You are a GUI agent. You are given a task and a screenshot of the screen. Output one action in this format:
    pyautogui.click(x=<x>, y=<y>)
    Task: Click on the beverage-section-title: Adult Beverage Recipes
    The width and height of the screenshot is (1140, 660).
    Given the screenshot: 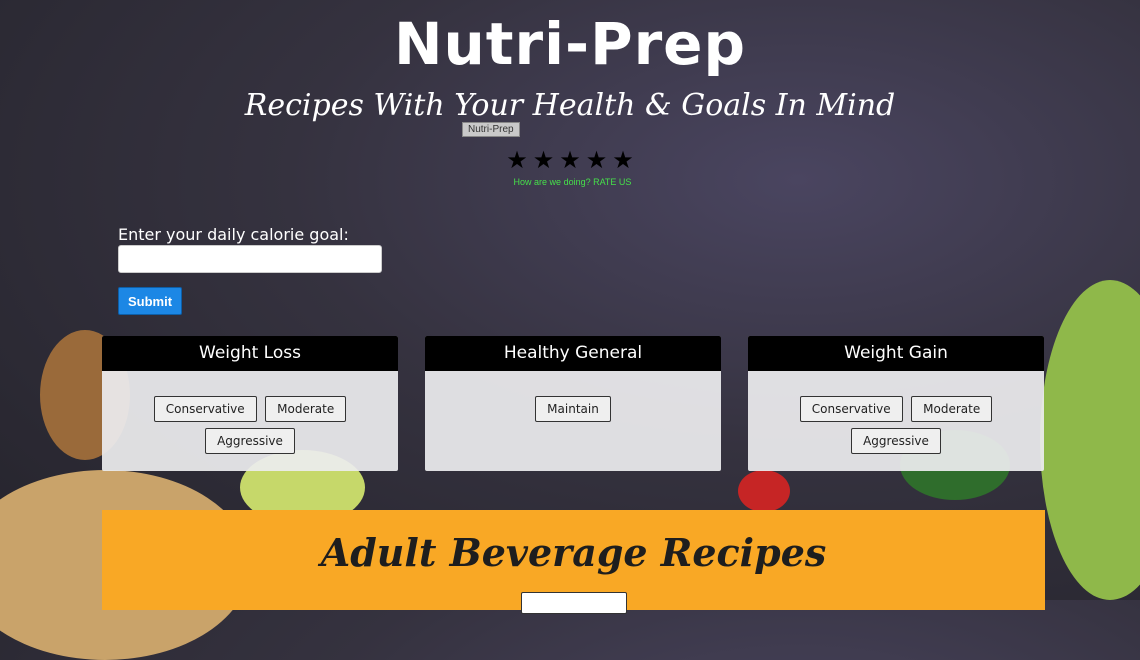 What is the action you would take?
    pyautogui.click(x=573, y=552)
    